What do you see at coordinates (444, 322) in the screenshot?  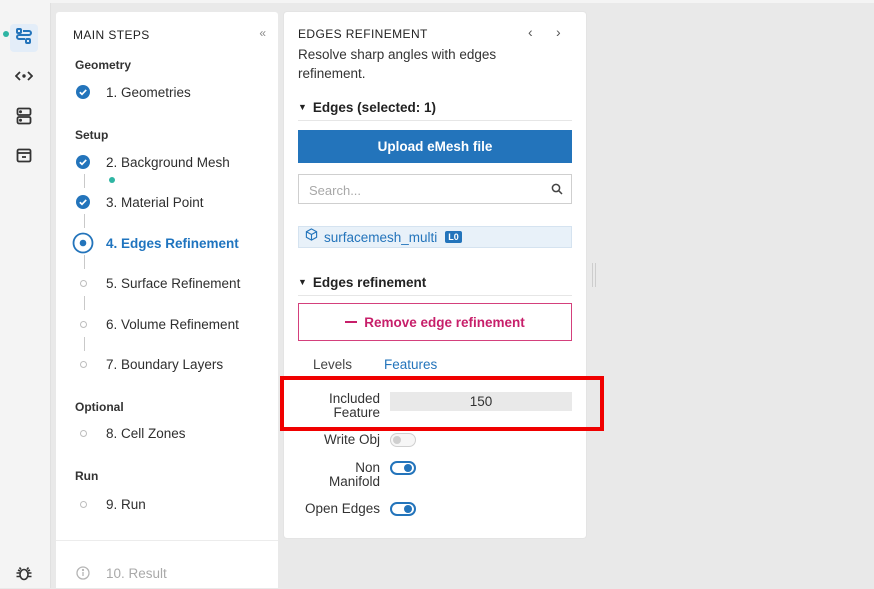 I see `button-label: Remove edge refinement` at bounding box center [444, 322].